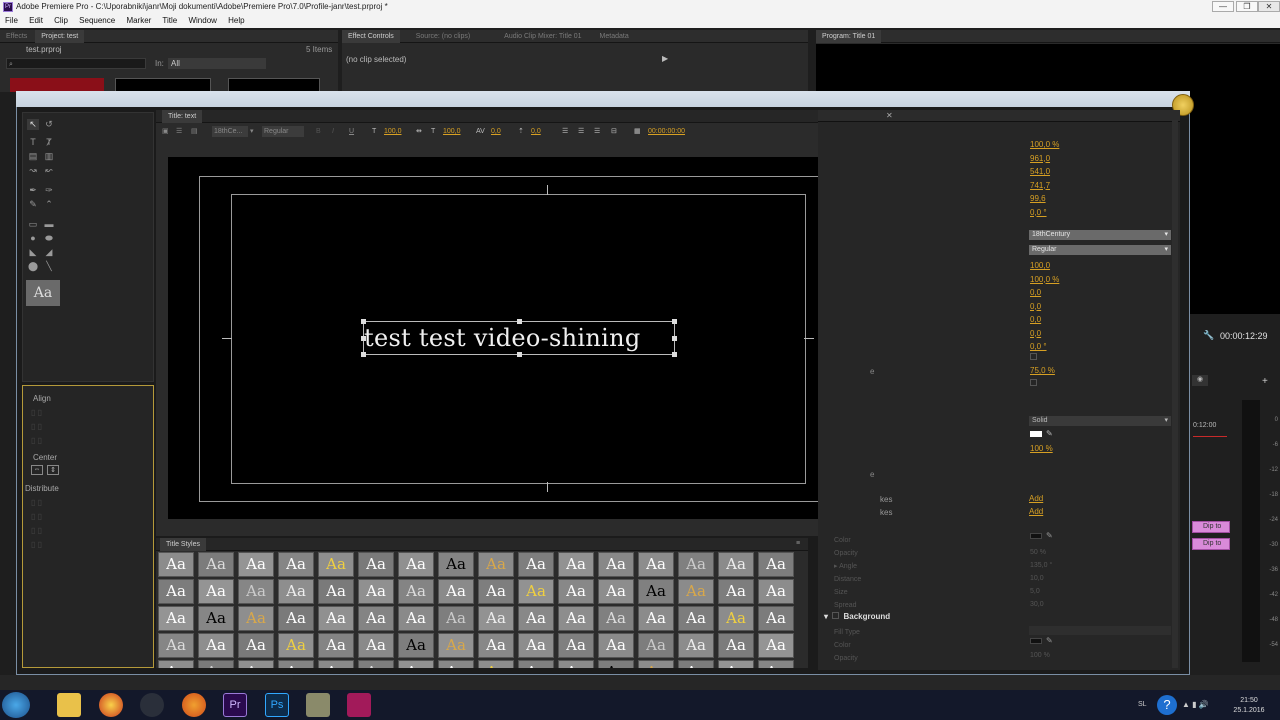  Describe the element at coordinates (849, 36) in the screenshot. I see `tab-program: Program: Title 01` at that location.